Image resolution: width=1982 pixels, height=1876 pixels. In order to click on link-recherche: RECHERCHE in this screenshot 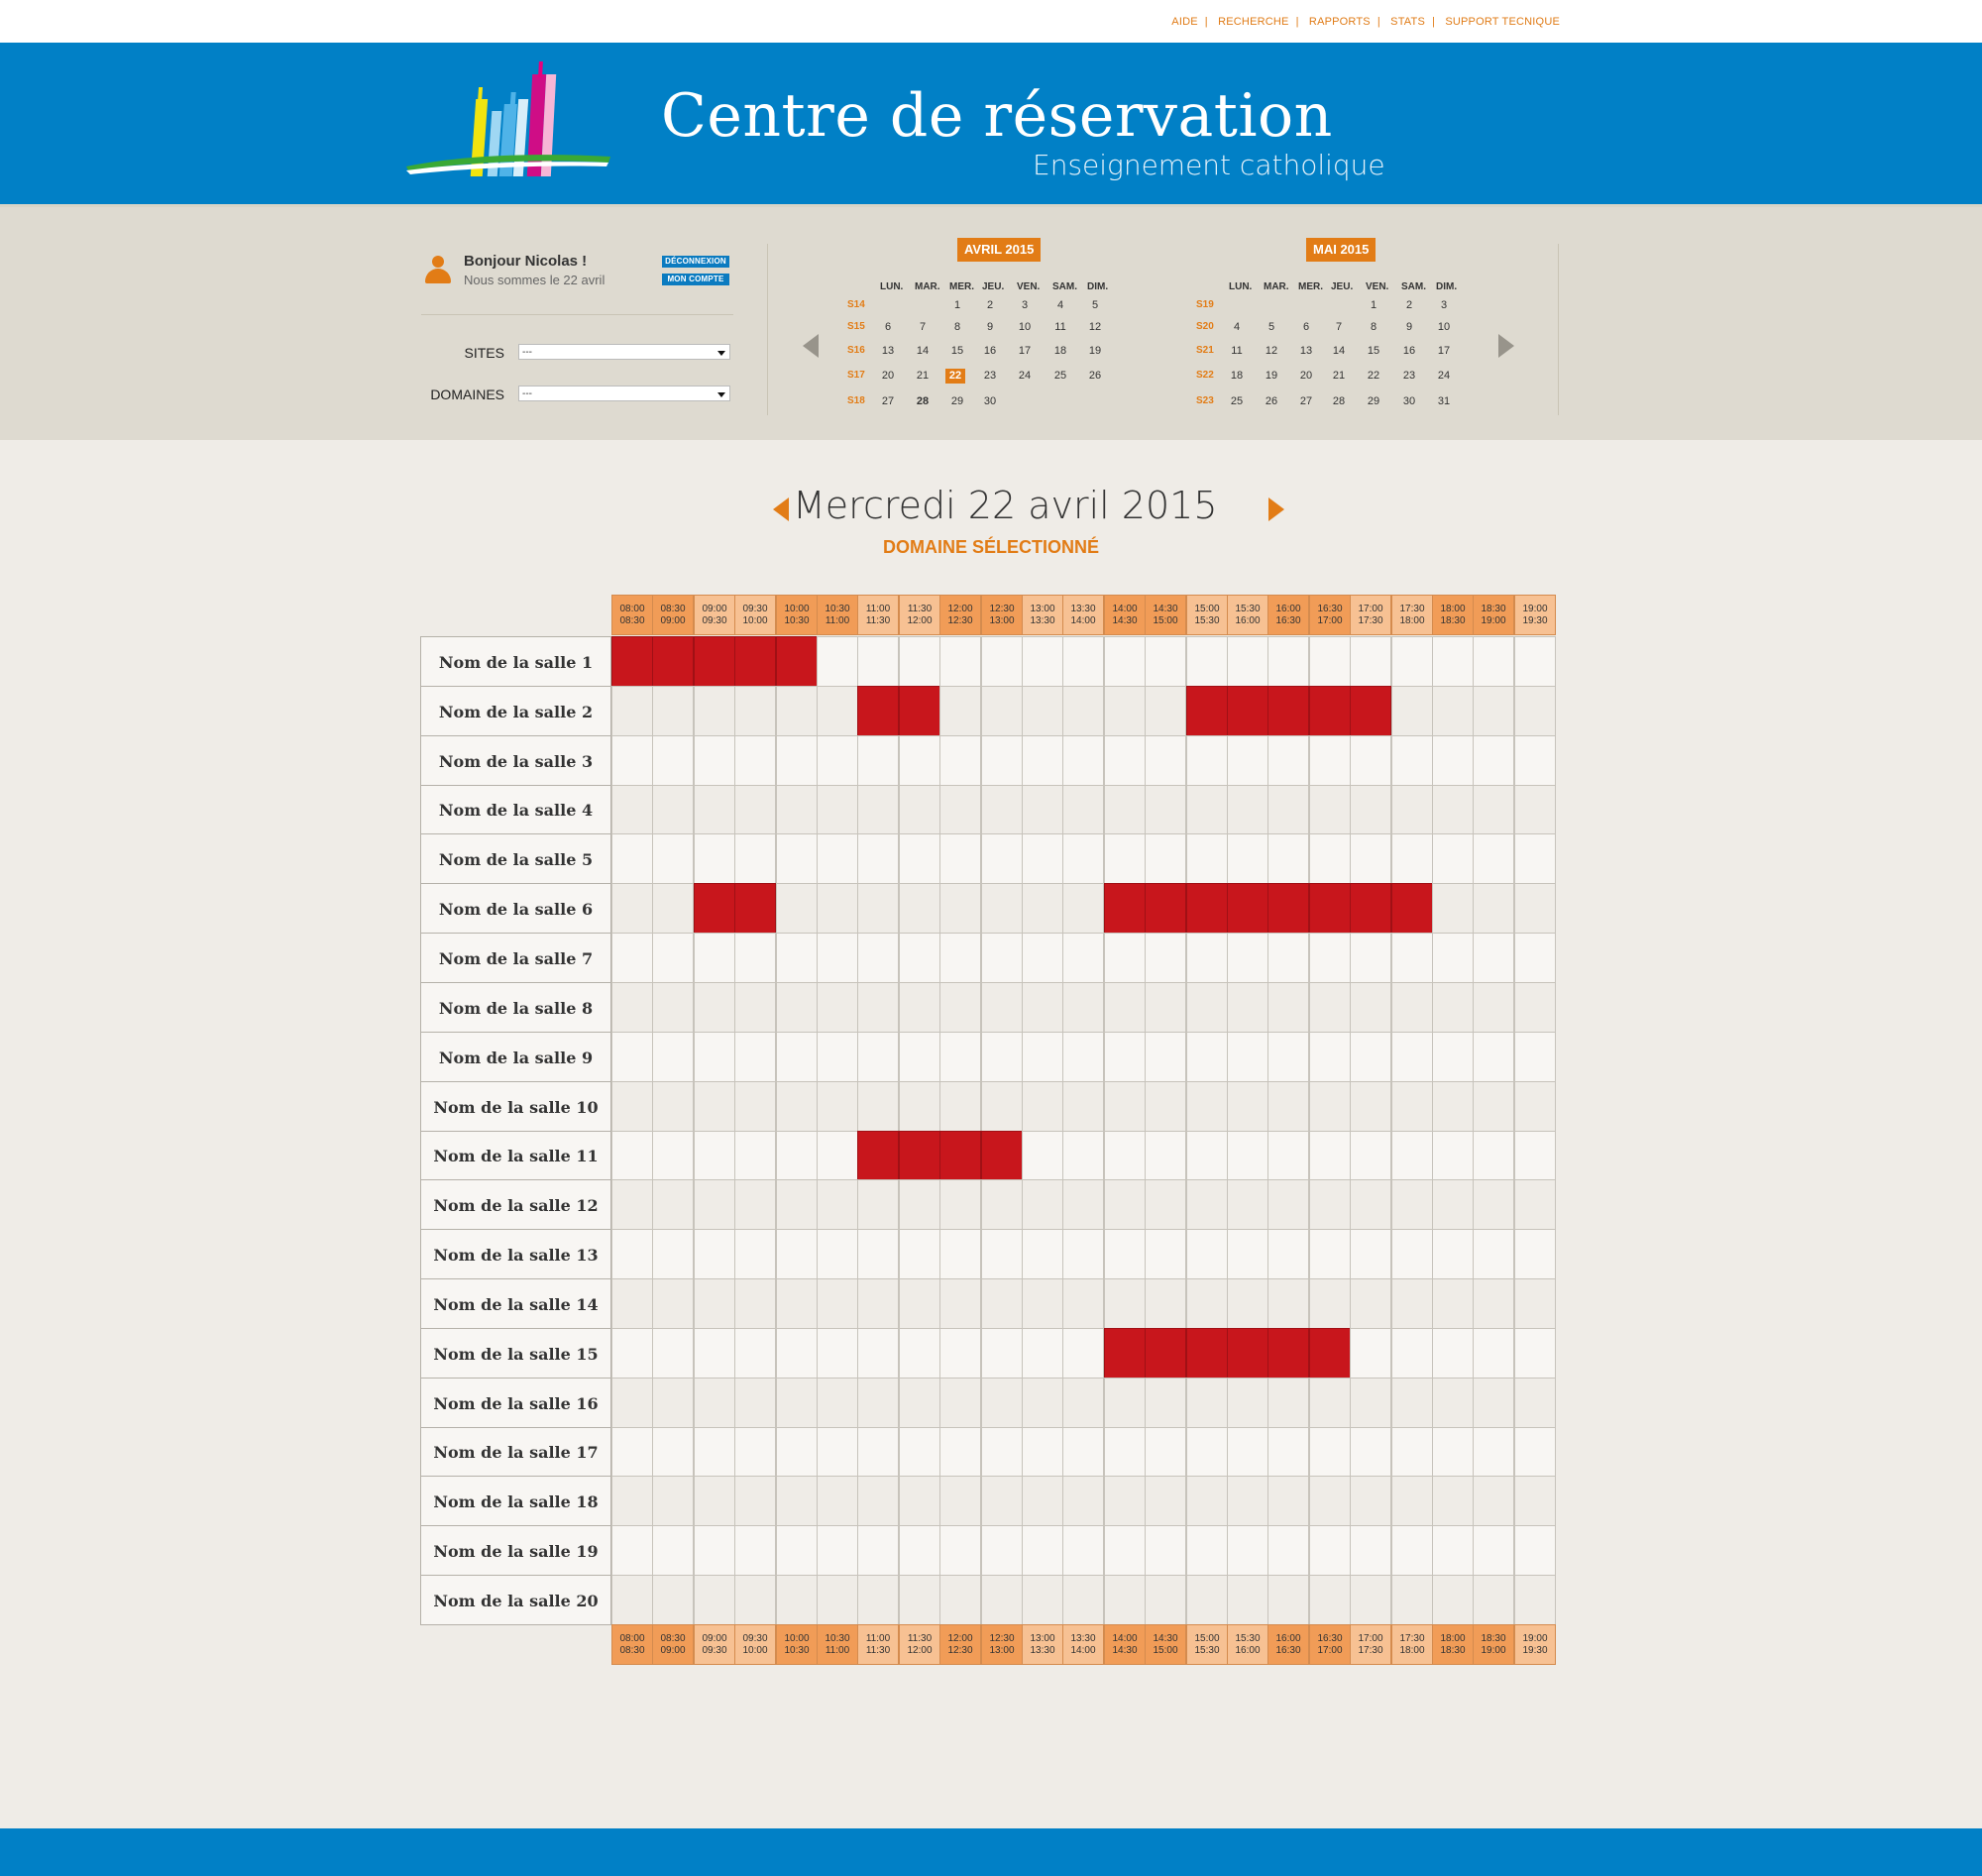, I will do `click(1253, 22)`.